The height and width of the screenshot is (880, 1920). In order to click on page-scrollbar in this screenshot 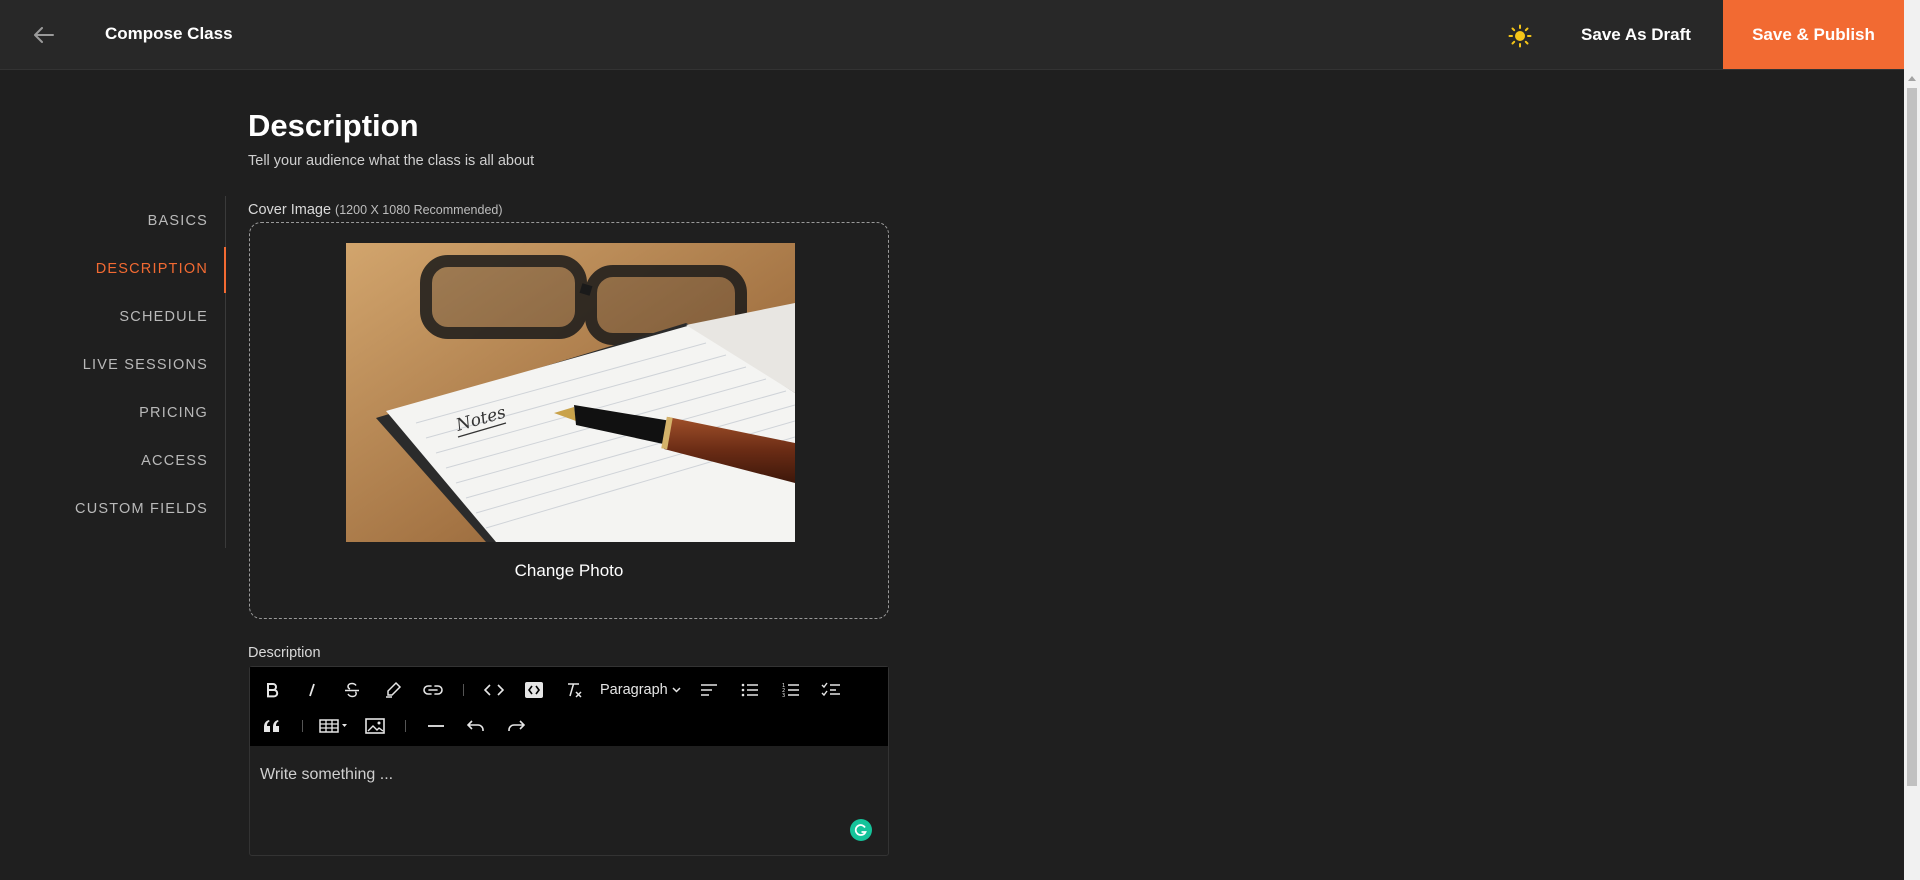, I will do `click(1912, 440)`.